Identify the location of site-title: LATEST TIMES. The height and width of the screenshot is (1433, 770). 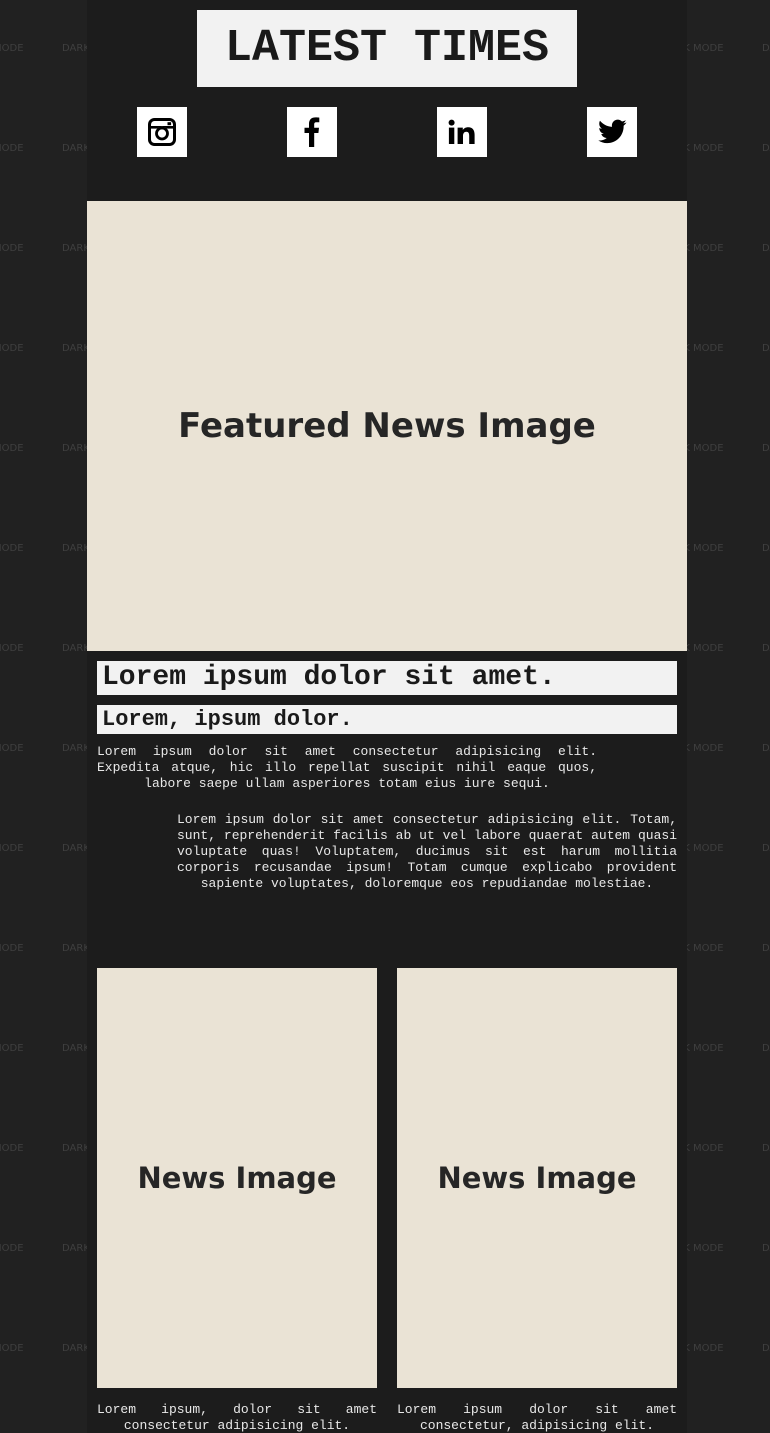
(387, 48).